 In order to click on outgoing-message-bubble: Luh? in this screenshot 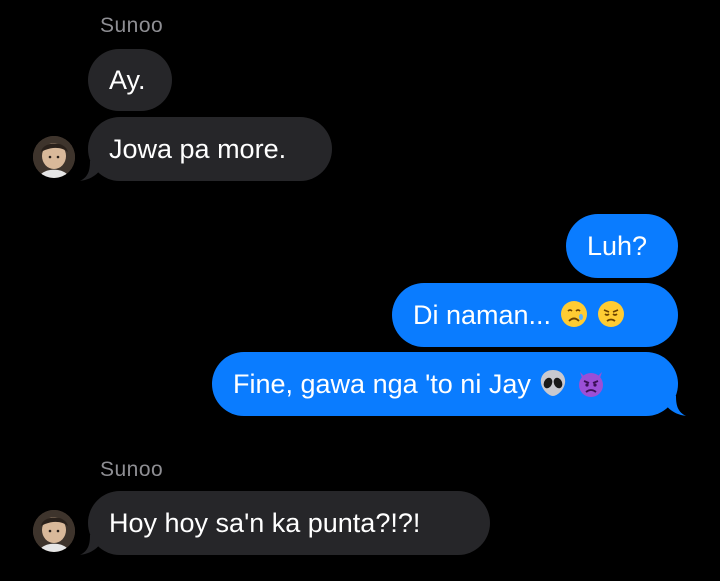, I will do `click(622, 246)`.